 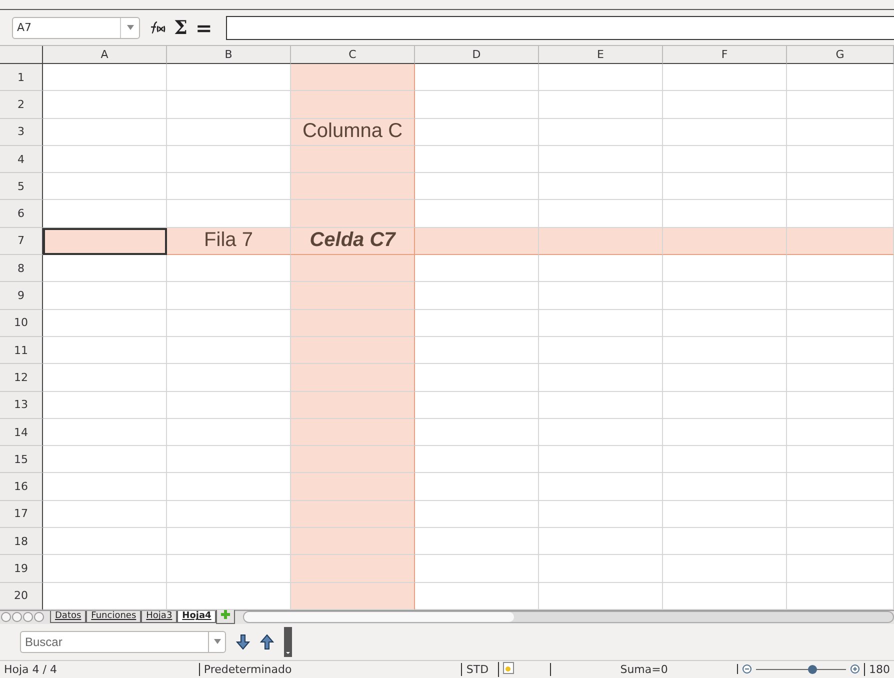 What do you see at coordinates (226, 617) in the screenshot?
I see `add-sheet-tab` at bounding box center [226, 617].